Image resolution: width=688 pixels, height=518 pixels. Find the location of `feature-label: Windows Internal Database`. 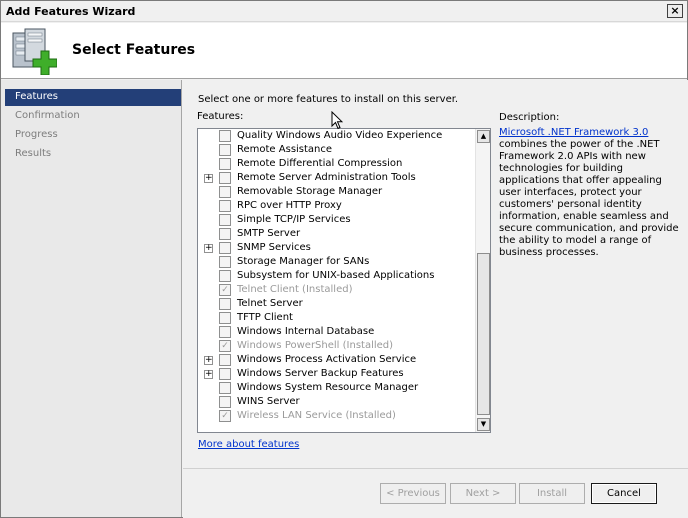

feature-label: Windows Internal Database is located at coordinates (306, 331).